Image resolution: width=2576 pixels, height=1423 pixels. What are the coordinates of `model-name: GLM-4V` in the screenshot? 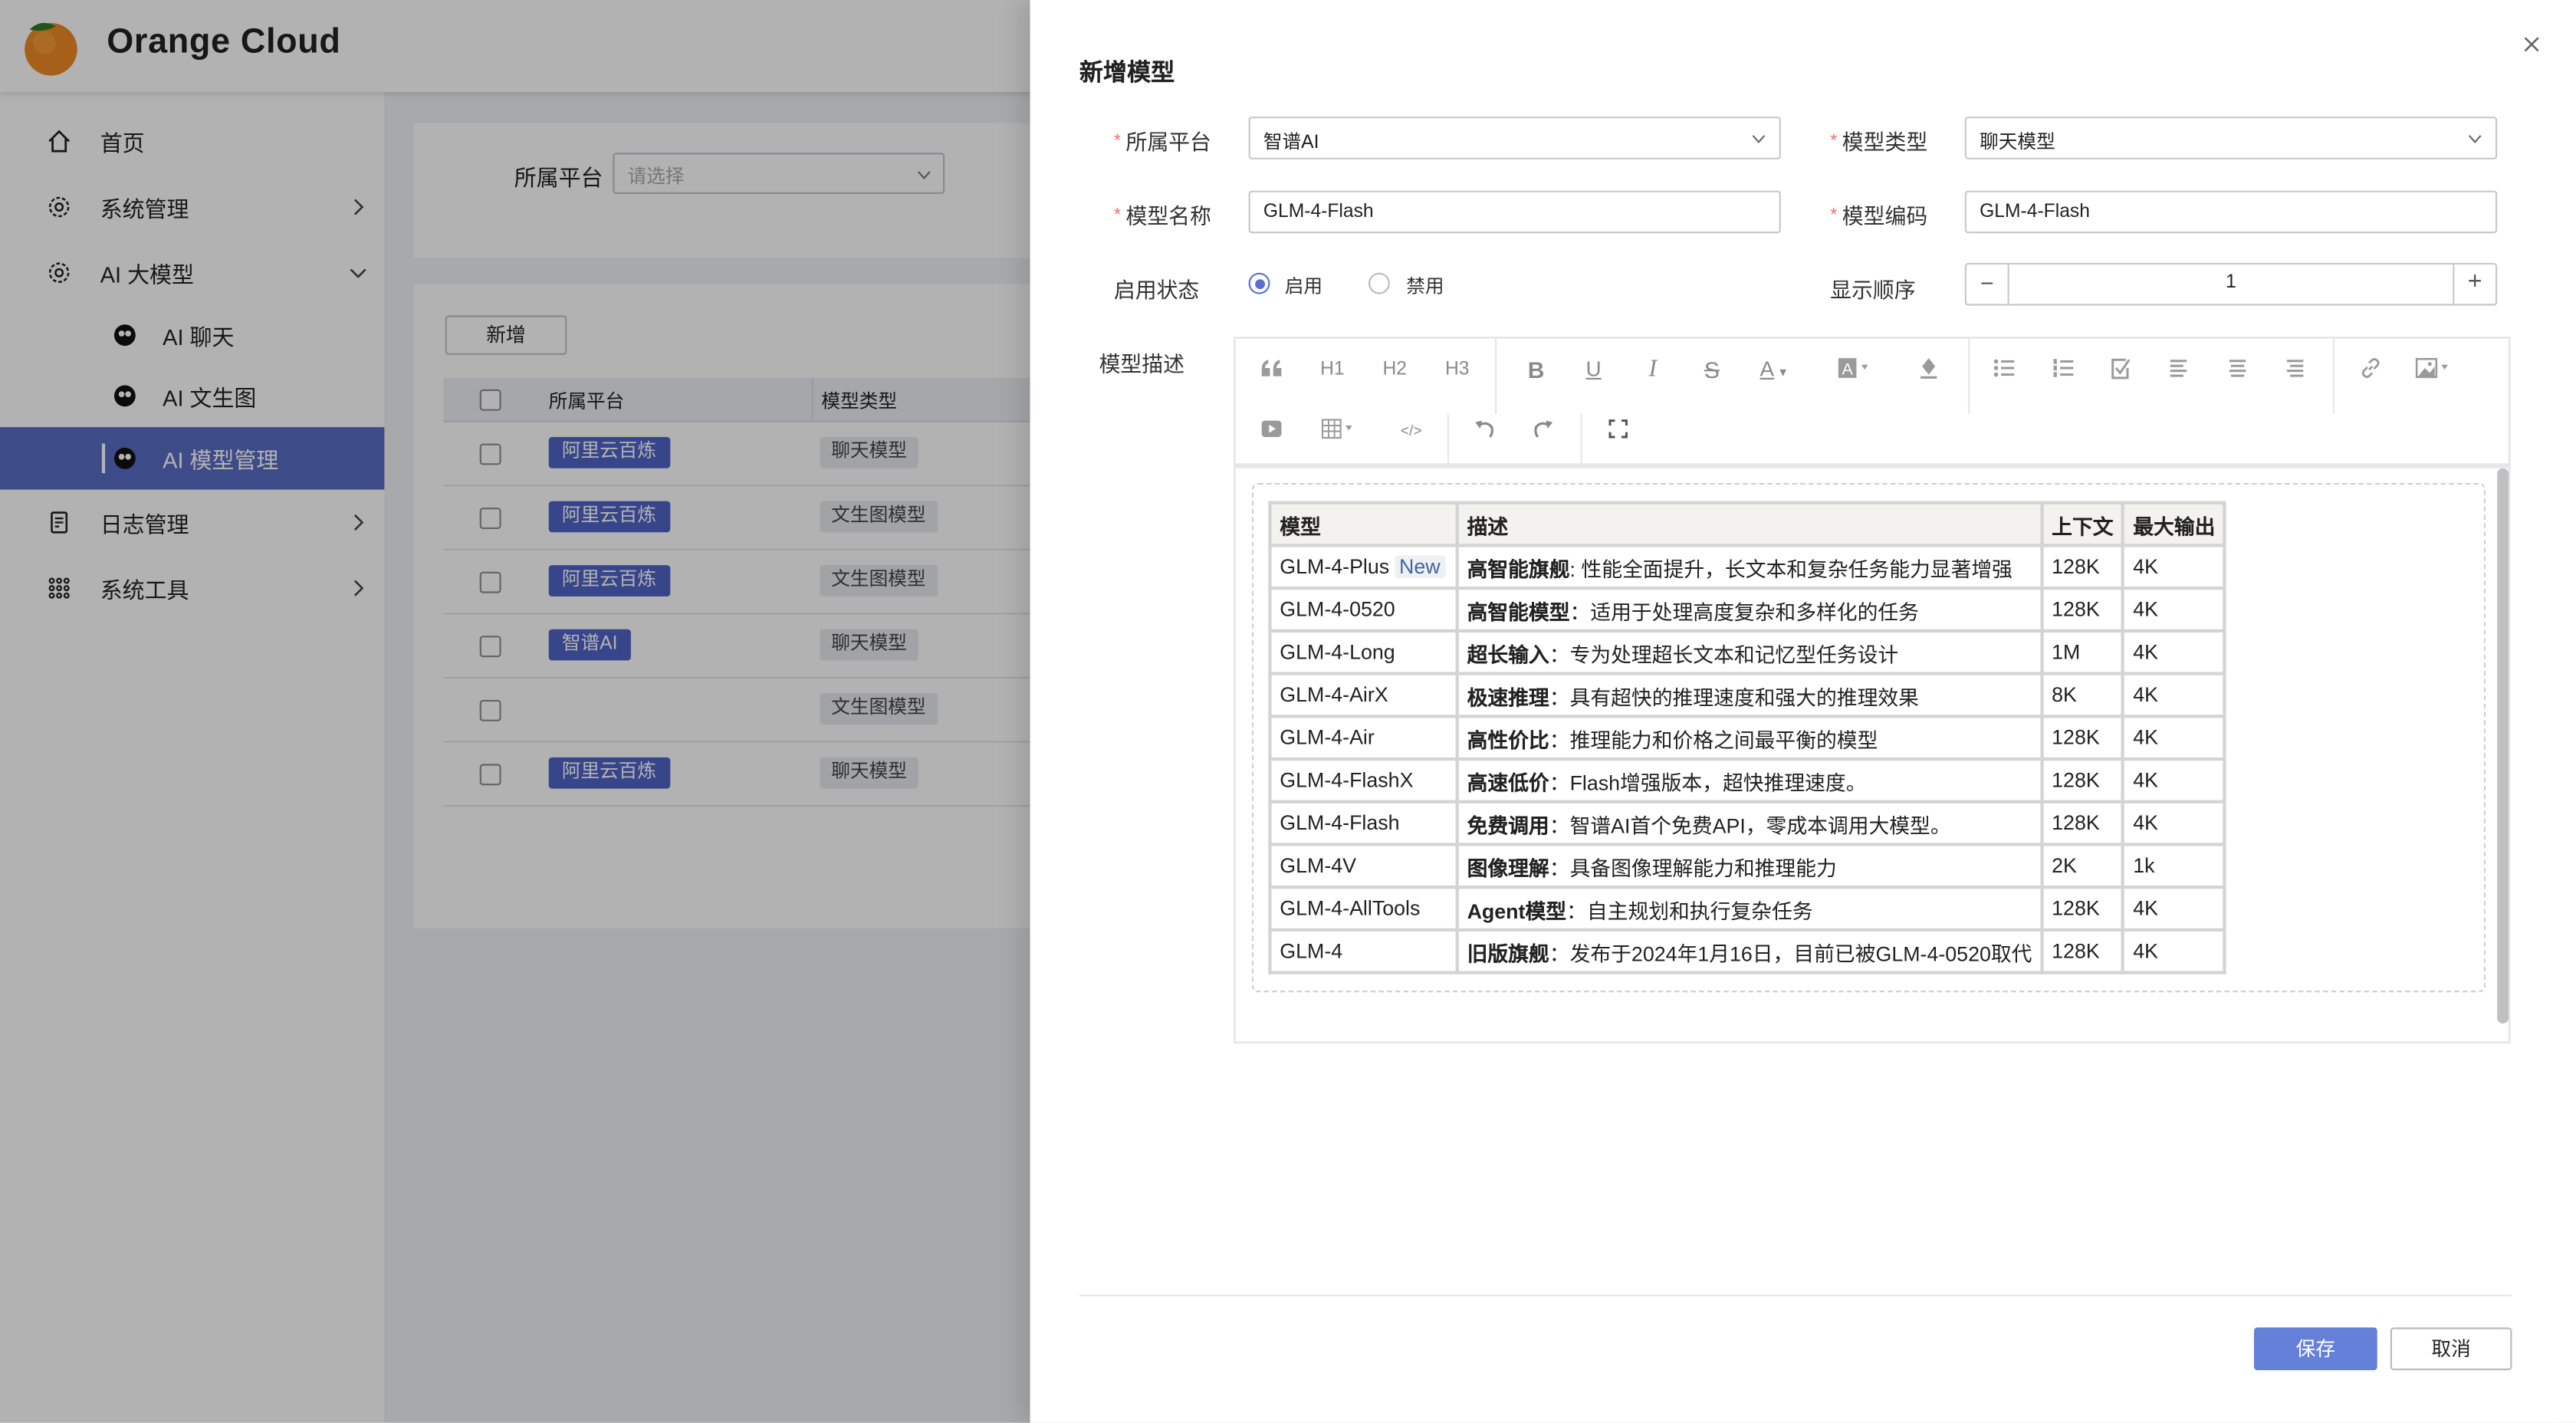 It's located at (1319, 866).